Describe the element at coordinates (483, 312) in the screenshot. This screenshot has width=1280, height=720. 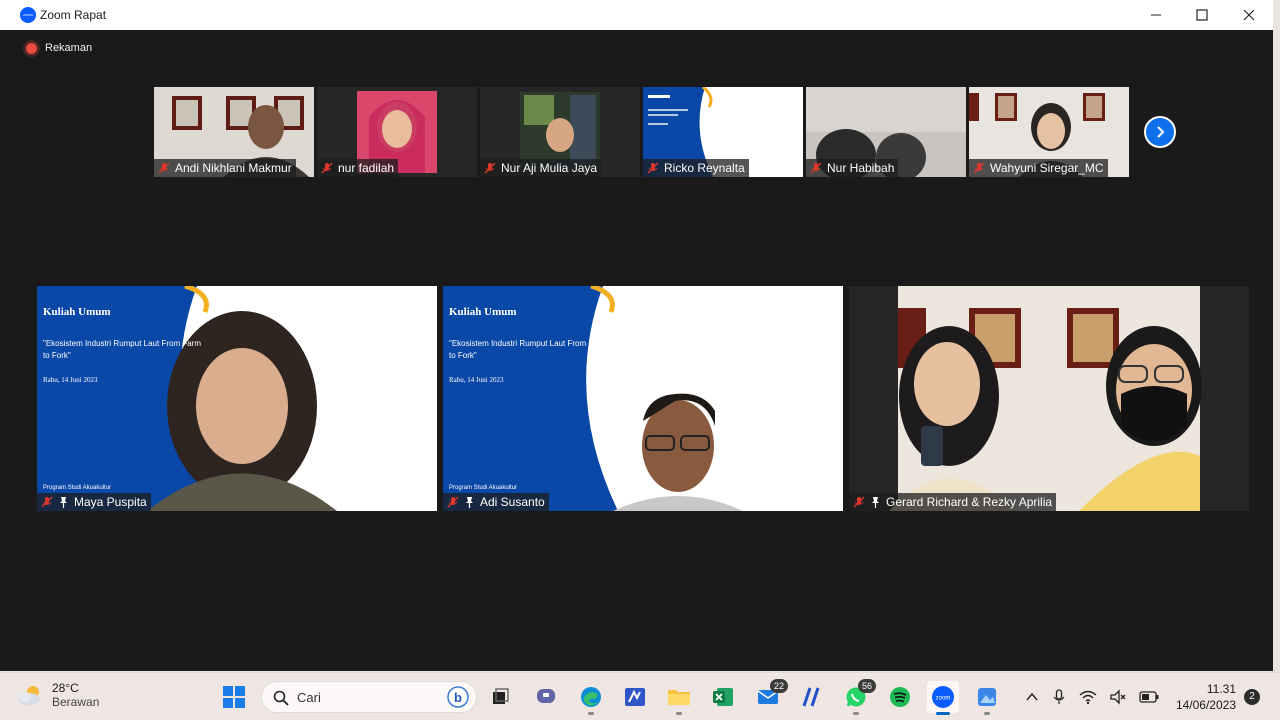
I see `slide-title: Kuliah Umum` at that location.